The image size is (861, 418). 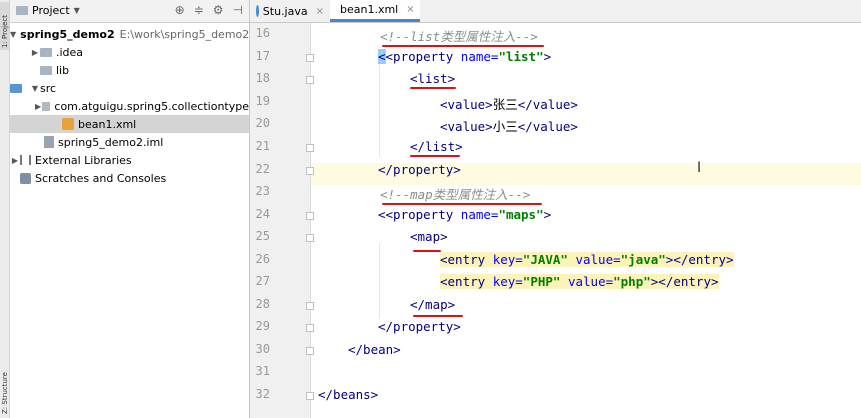 What do you see at coordinates (479, 214) in the screenshot?
I see `xml-attribute: name=` at bounding box center [479, 214].